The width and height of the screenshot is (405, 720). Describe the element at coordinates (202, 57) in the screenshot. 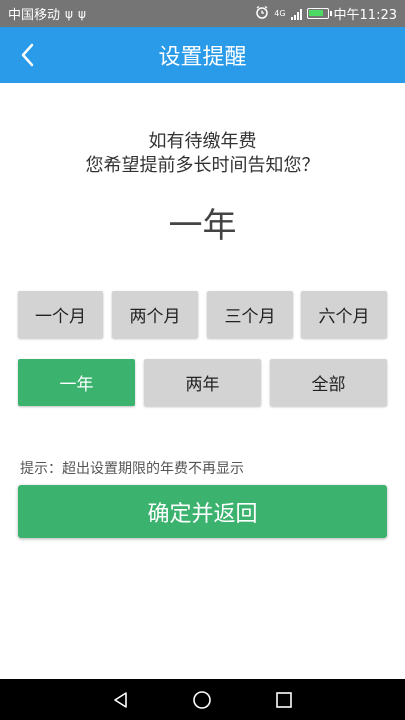

I see `page-title: 设置提醒` at that location.